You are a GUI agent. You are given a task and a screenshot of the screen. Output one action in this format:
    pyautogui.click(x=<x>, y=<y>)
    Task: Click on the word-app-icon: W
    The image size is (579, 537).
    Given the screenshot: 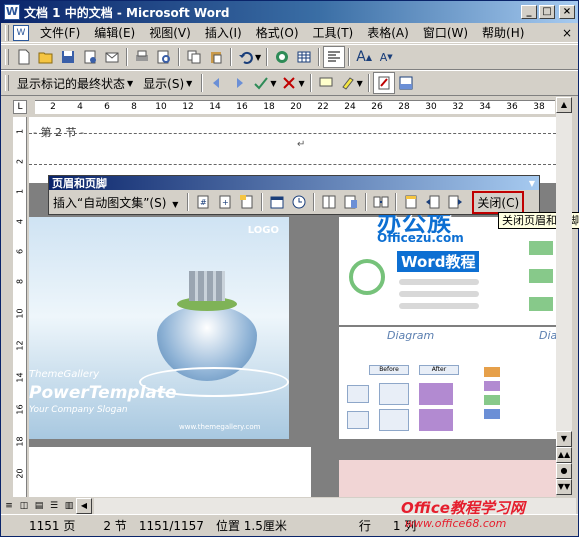 What is the action you would take?
    pyautogui.click(x=12, y=12)
    